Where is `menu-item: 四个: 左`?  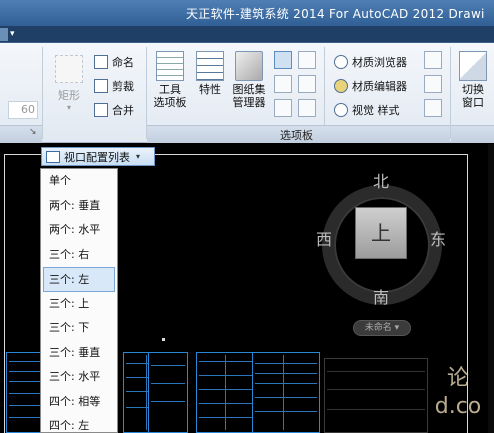 menu-item: 四个: 左 is located at coordinates (79, 423).